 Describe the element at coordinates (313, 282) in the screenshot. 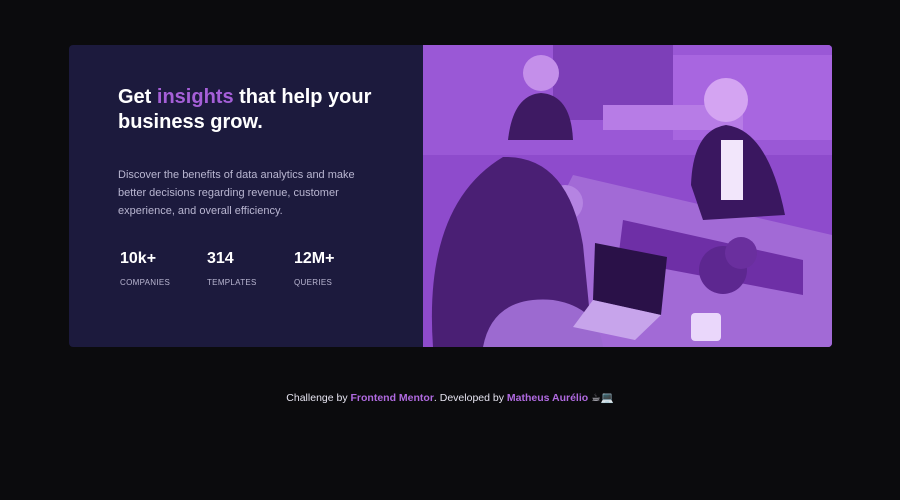

I see `stat-label: QUERIES` at that location.